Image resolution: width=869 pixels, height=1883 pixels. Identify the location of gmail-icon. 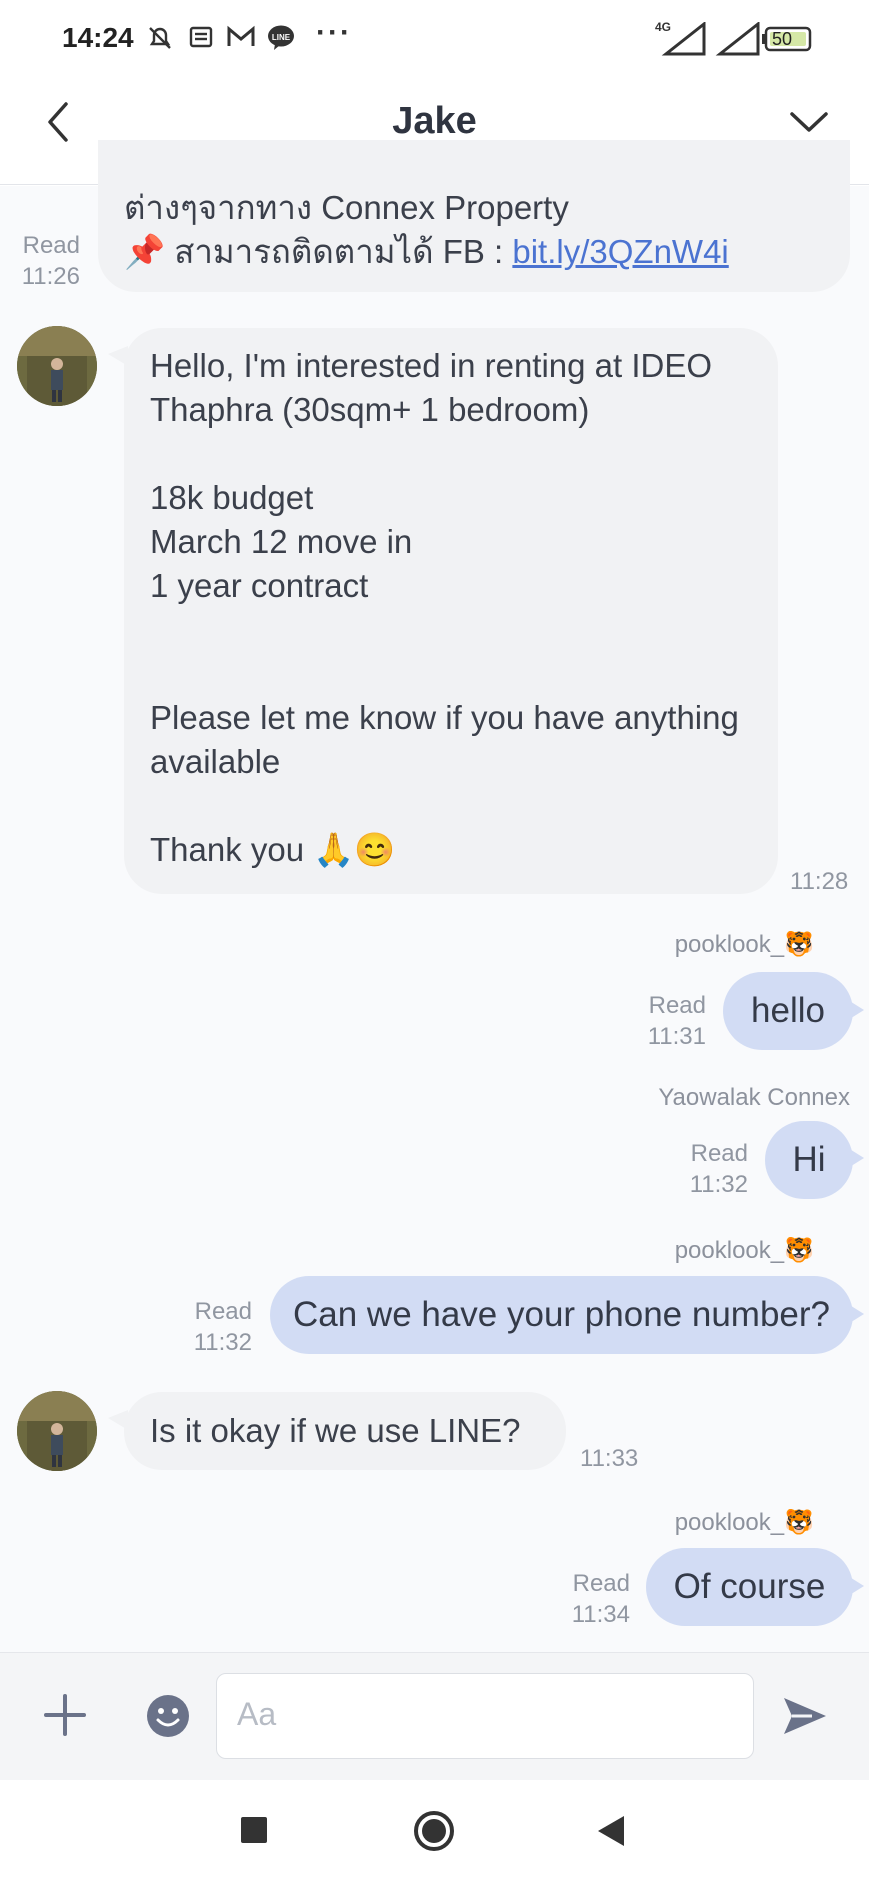
(241, 40).